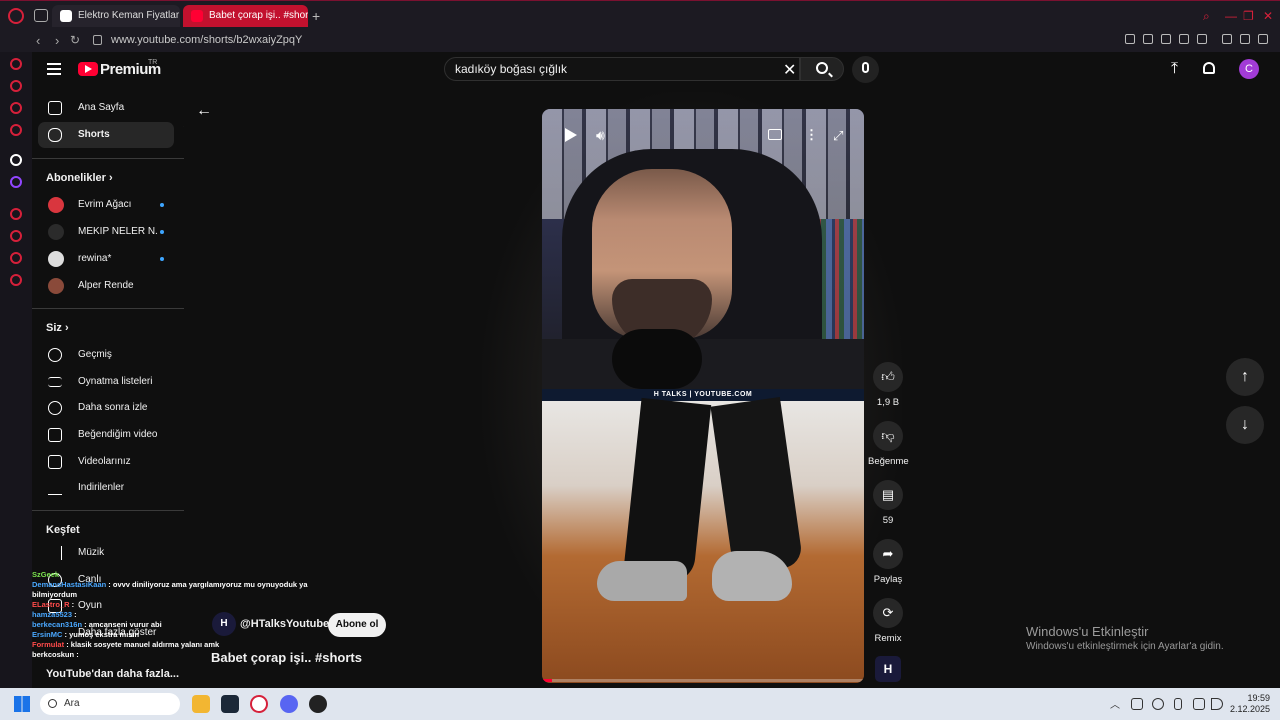 This screenshot has height=720, width=1280. I want to click on more-options-icon: ⋮, so click(816, 138).